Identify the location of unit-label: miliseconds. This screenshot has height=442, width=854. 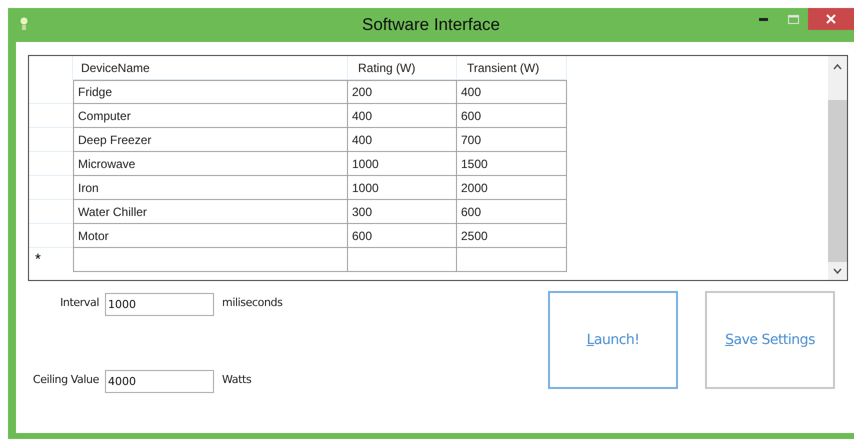
(252, 303).